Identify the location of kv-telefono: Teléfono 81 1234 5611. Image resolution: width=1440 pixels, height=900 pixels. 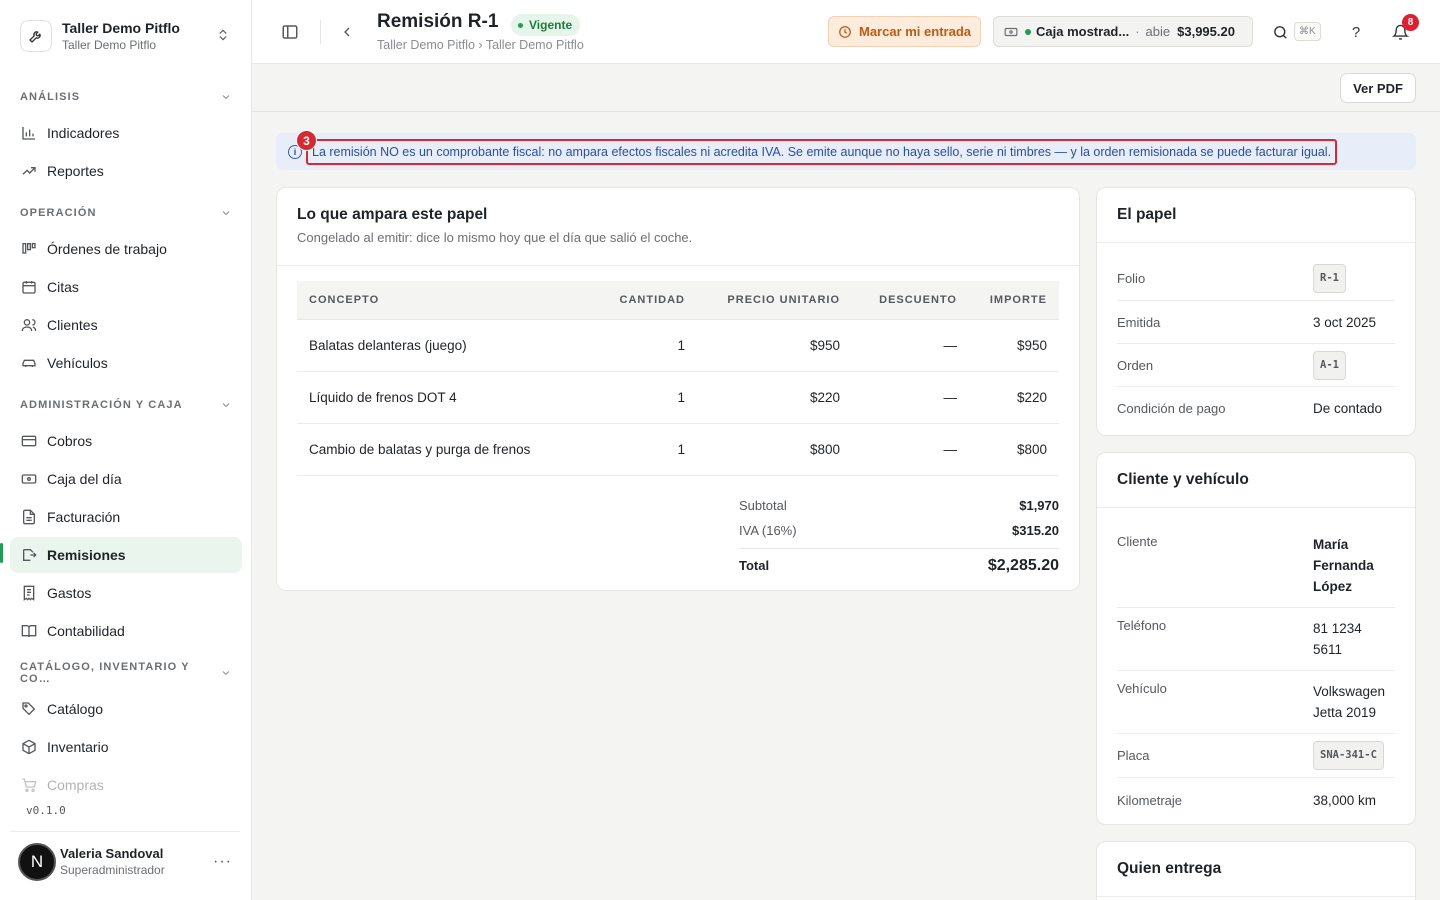
(1256, 639).